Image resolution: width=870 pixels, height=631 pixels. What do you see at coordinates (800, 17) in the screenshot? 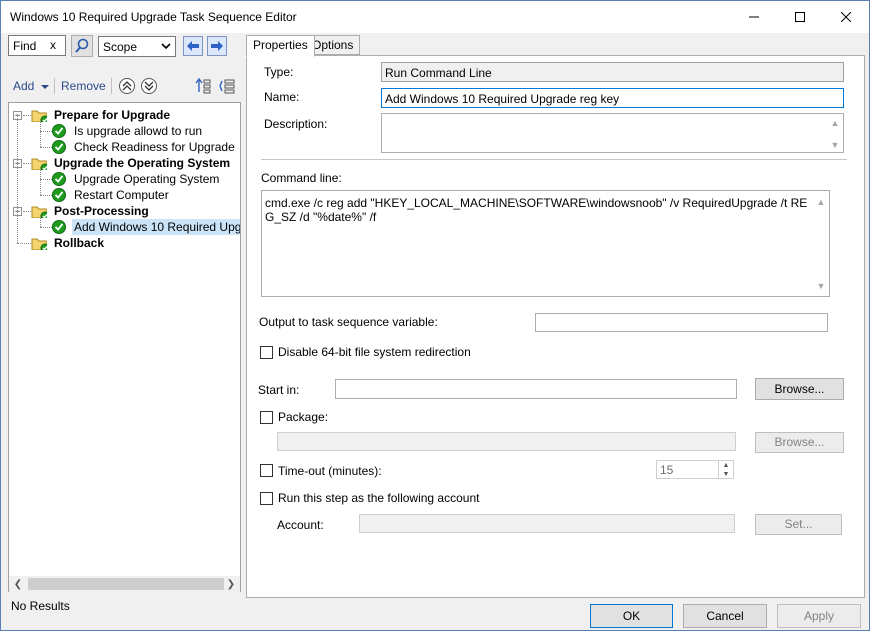
I see `maximize-button` at bounding box center [800, 17].